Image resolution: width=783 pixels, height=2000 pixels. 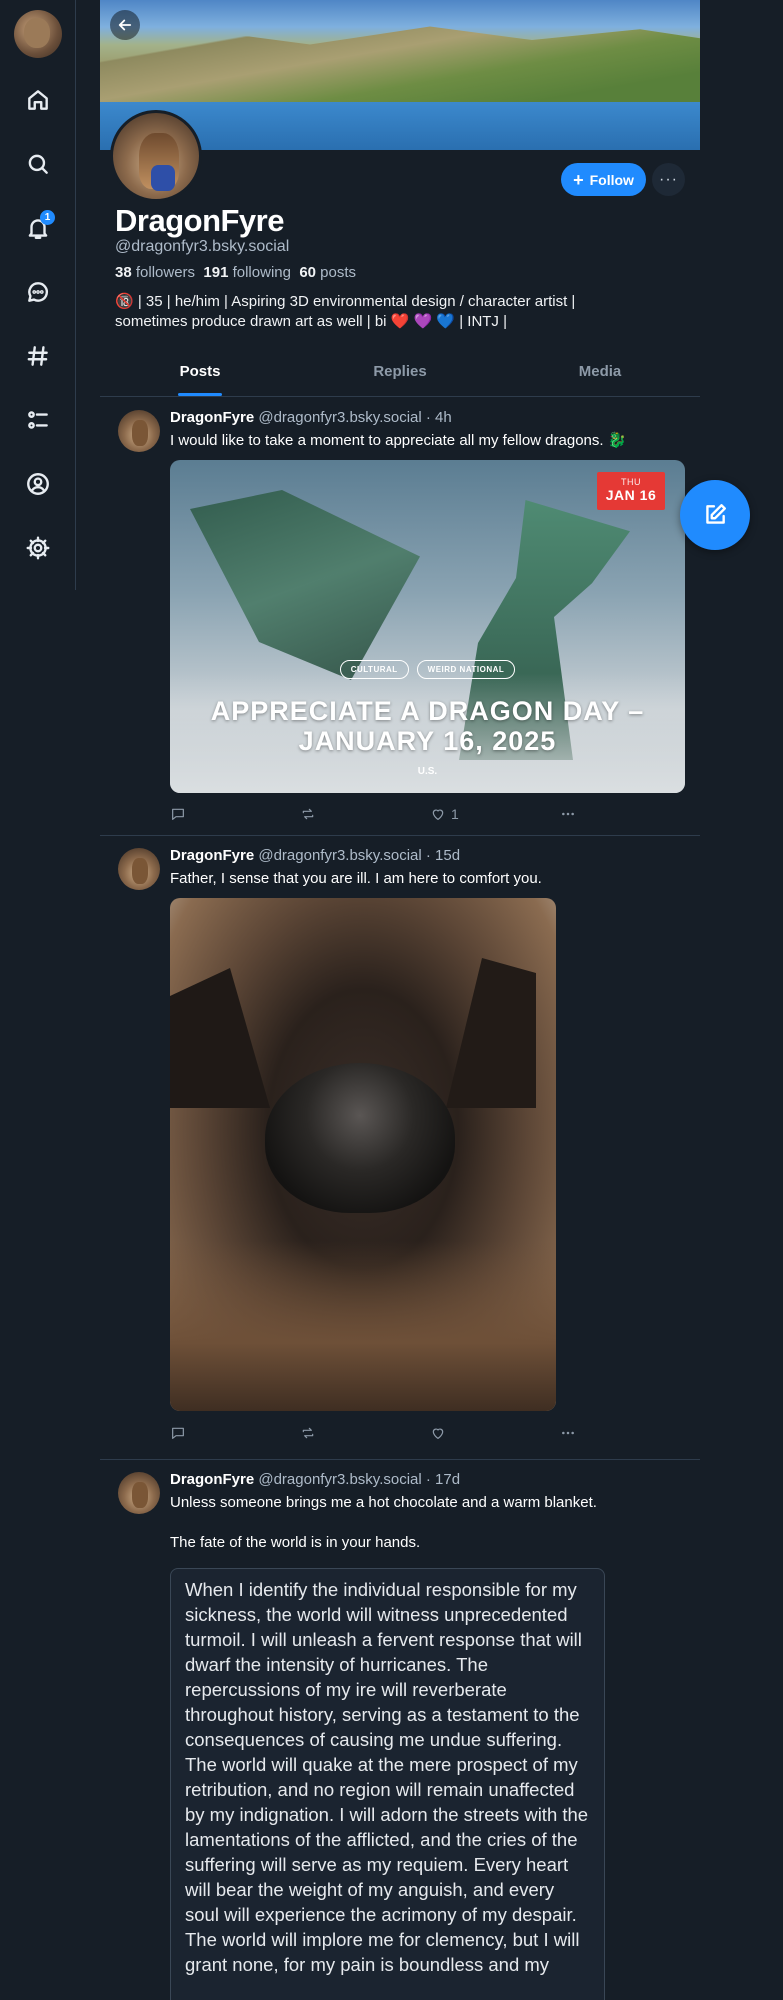 What do you see at coordinates (38, 34) in the screenshot?
I see `current-user-avatar` at bounding box center [38, 34].